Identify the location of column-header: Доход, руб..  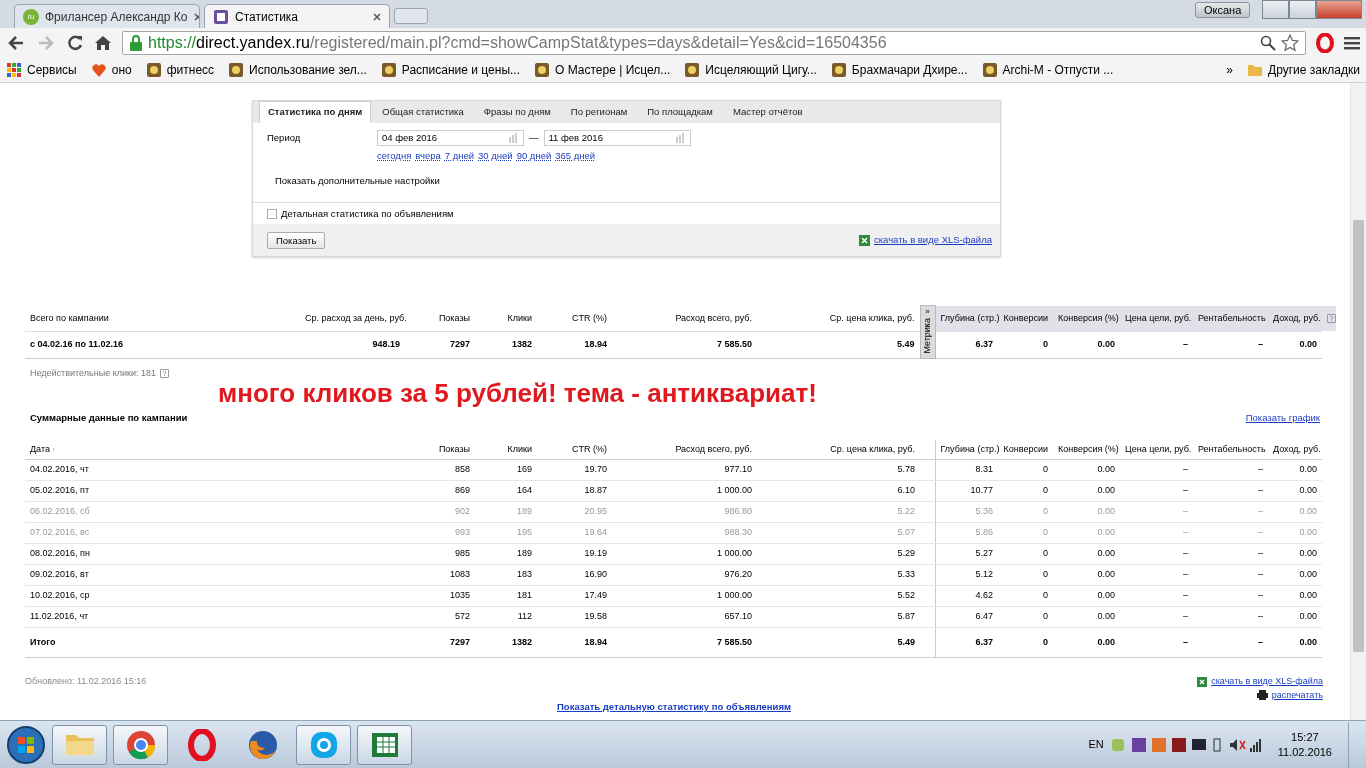
(1297, 448).